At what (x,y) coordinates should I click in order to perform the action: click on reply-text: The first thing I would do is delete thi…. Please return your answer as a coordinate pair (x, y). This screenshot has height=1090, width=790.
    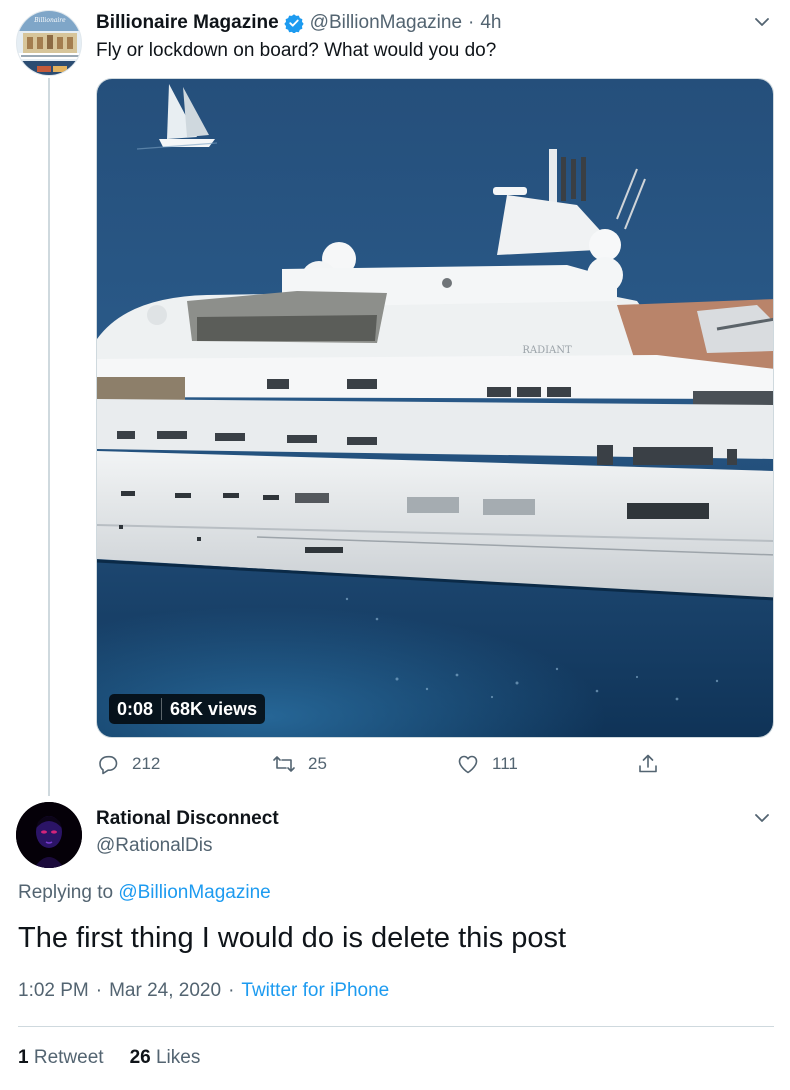
    Looking at the image, I should click on (292, 938).